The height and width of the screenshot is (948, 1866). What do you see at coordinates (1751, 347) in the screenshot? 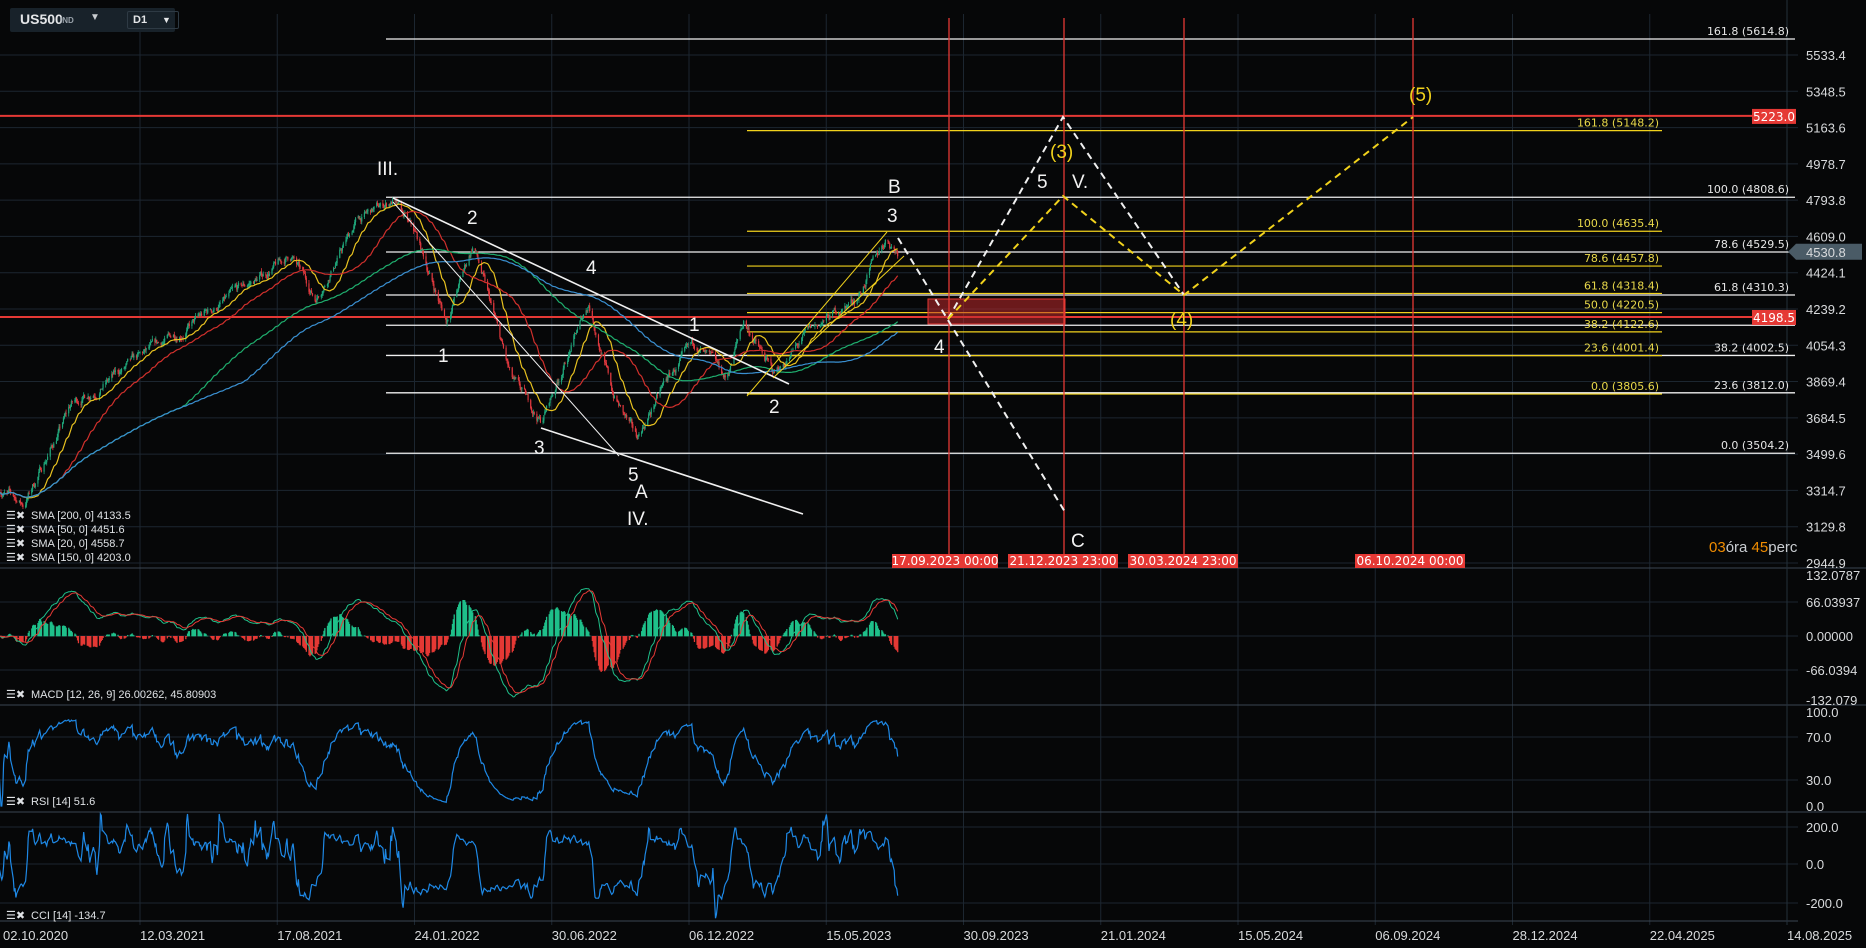
I see `fib-level-label: 38.2 (4002.5)` at bounding box center [1751, 347].